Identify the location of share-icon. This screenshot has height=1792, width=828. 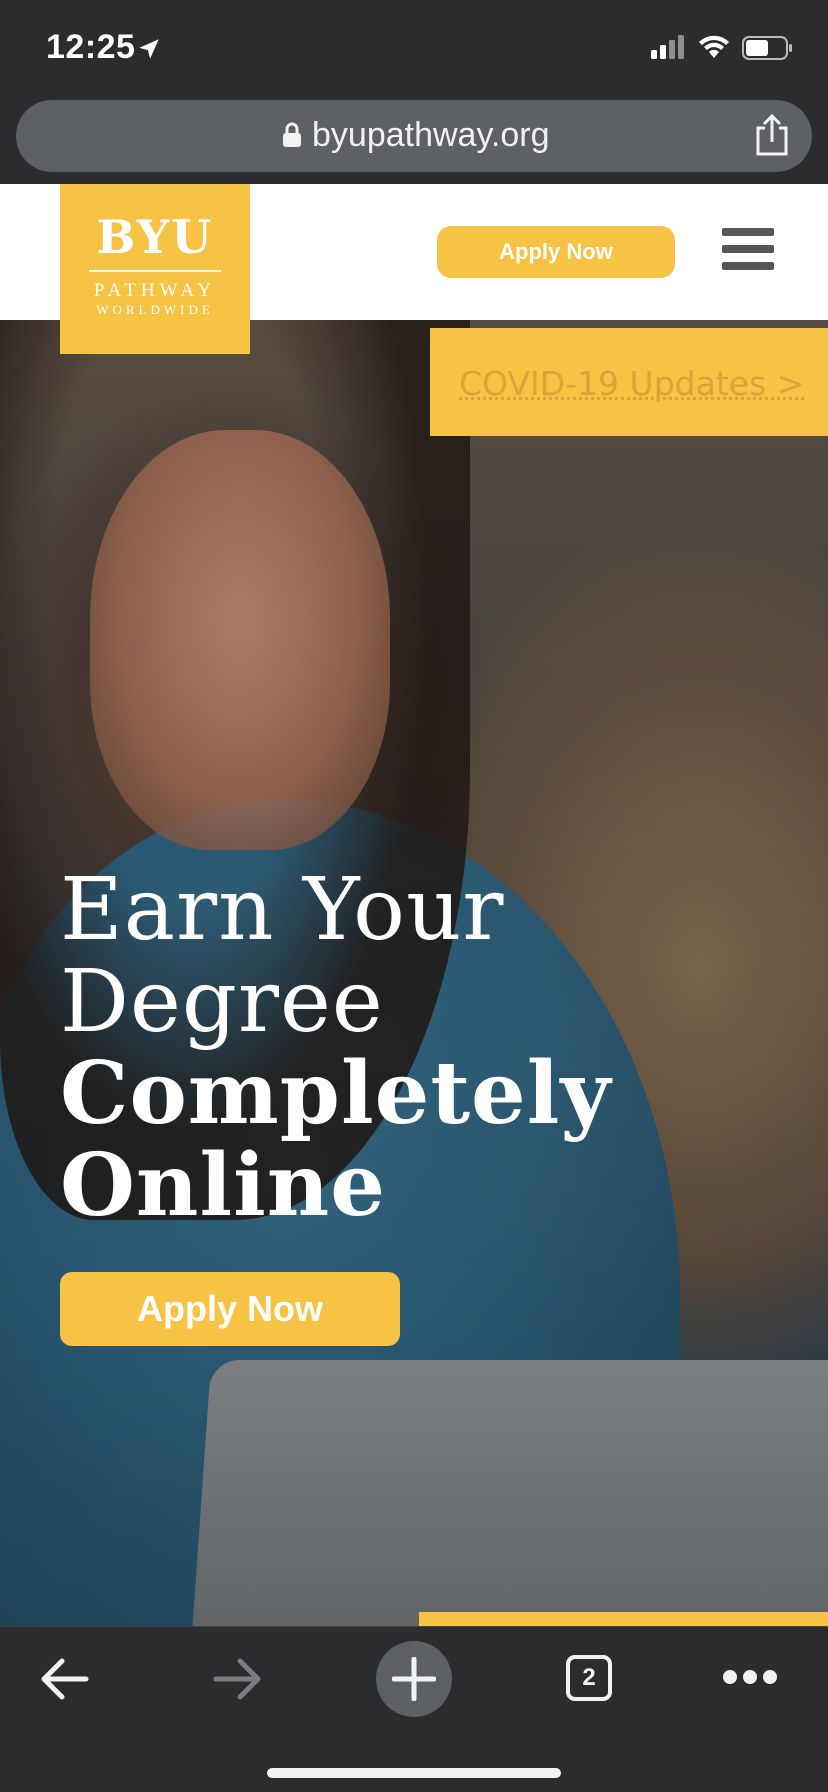
(772, 135).